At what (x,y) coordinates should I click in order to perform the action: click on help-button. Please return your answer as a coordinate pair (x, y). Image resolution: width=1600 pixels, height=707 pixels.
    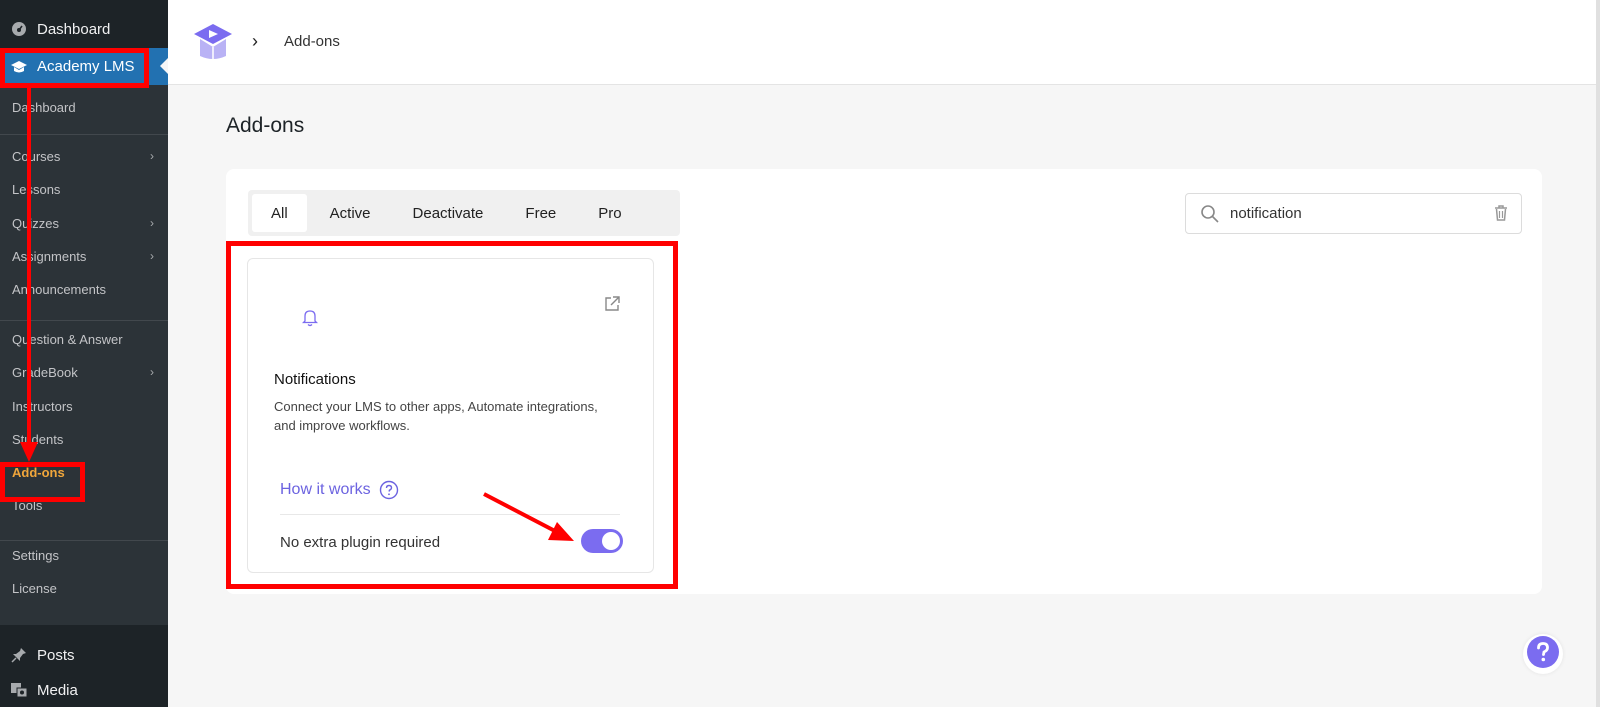
    Looking at the image, I should click on (1543, 654).